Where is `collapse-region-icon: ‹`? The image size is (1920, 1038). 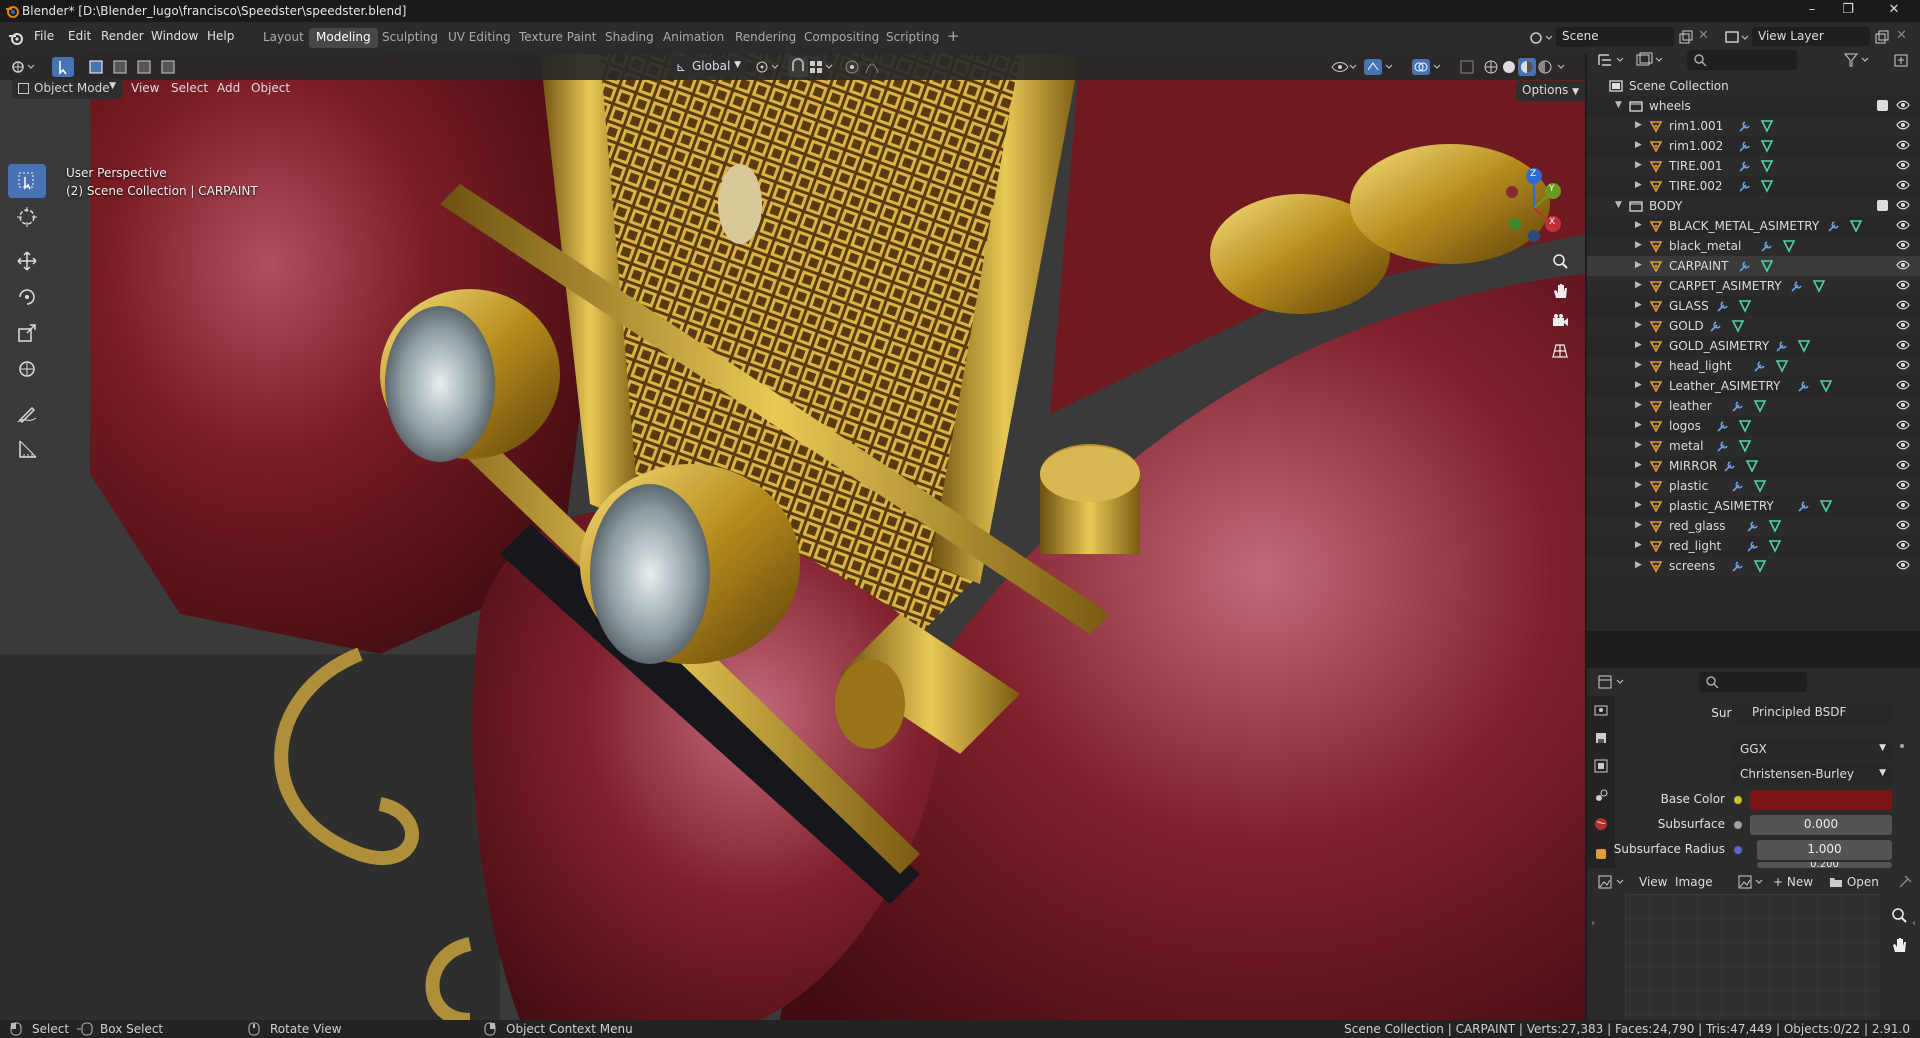
collapse-region-icon: ‹ is located at coordinates (1914, 923).